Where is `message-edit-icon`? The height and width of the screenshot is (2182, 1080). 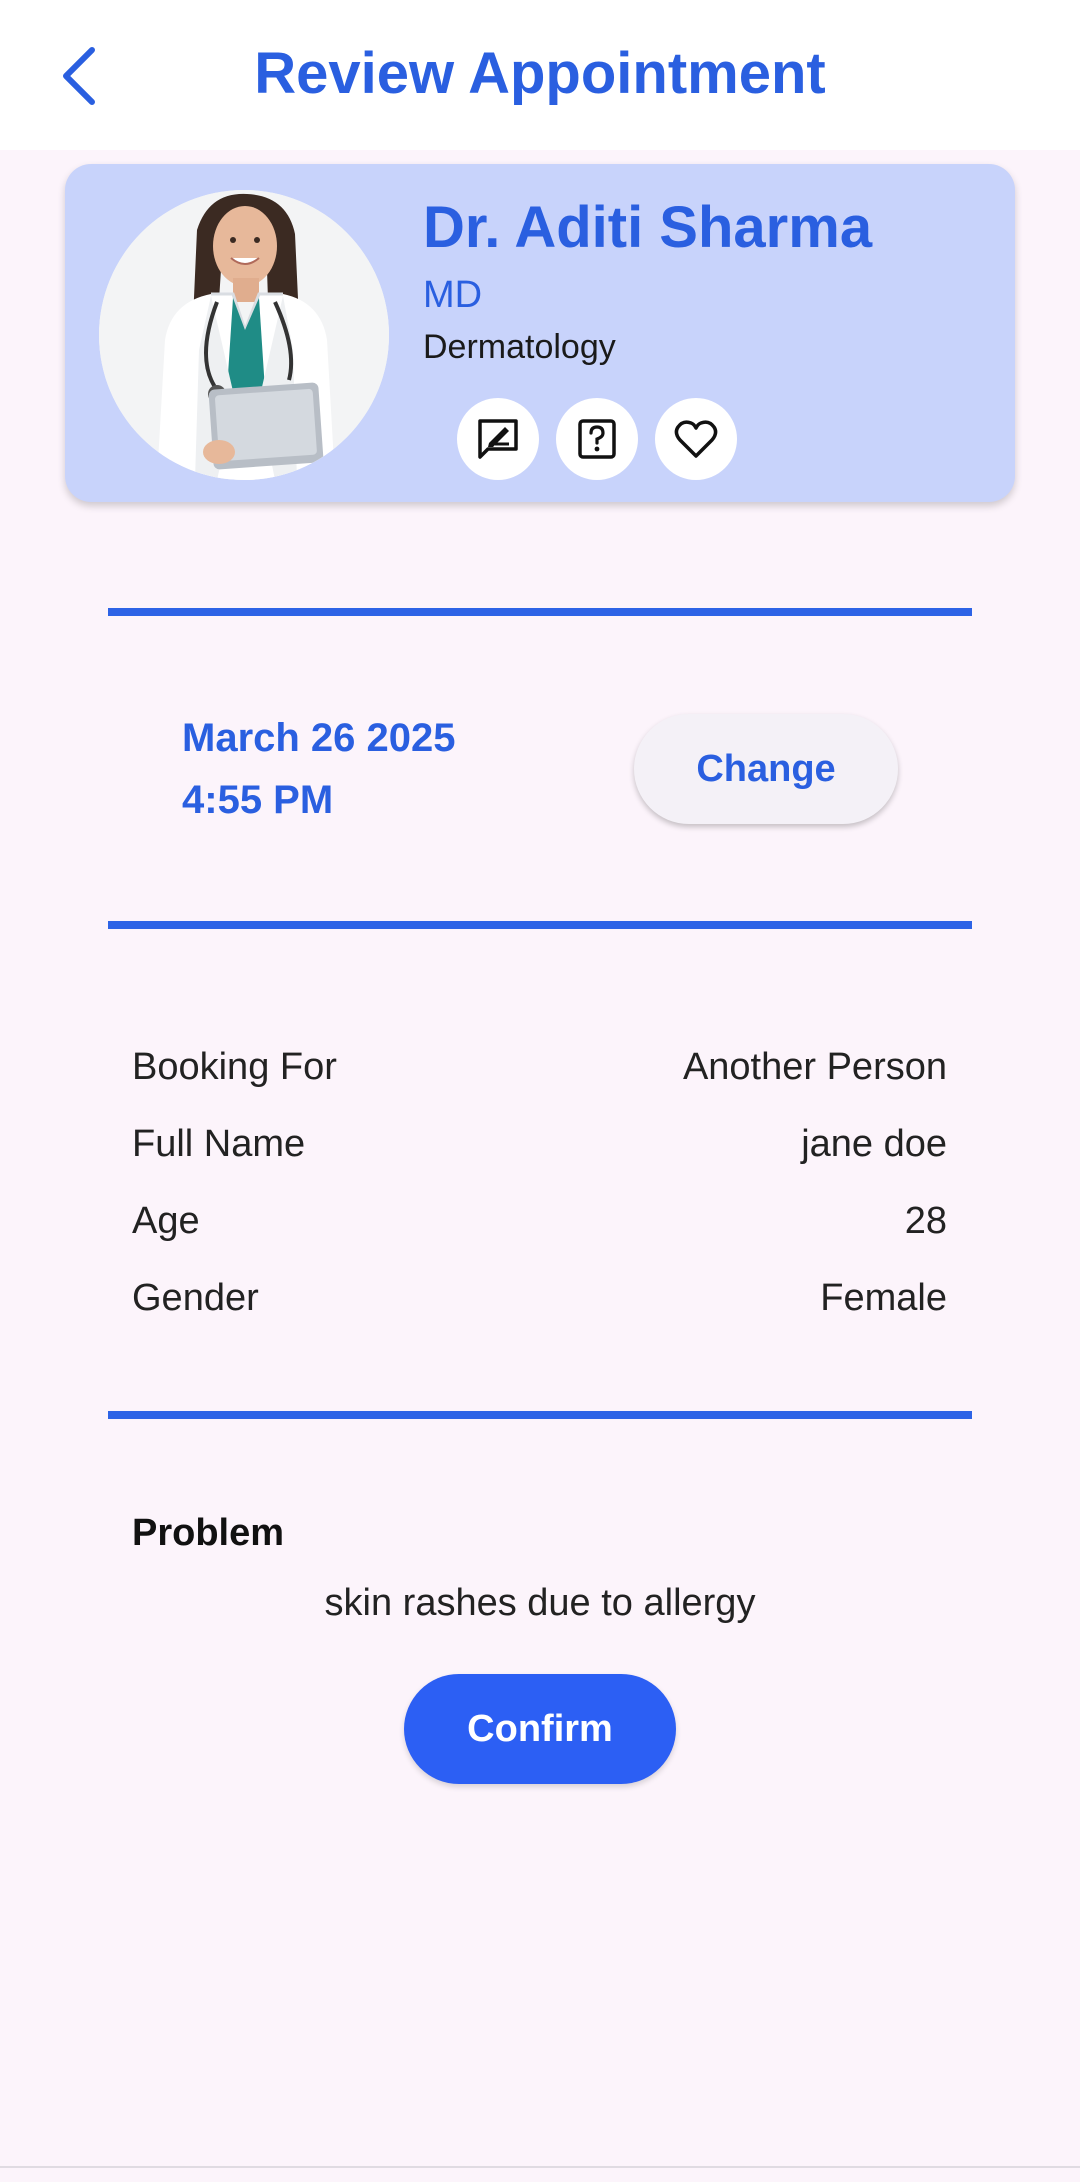
message-edit-icon is located at coordinates (498, 439).